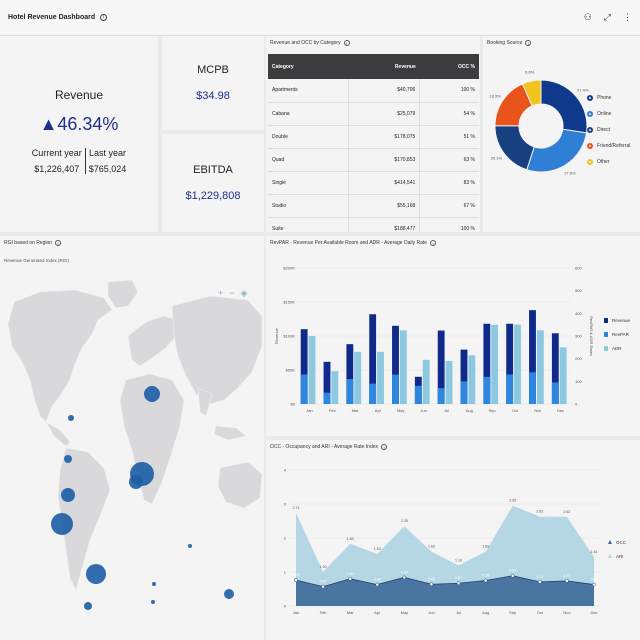  What do you see at coordinates (431, 547) in the screenshot?
I see `ari-data-label: 1.60` at bounding box center [431, 547].